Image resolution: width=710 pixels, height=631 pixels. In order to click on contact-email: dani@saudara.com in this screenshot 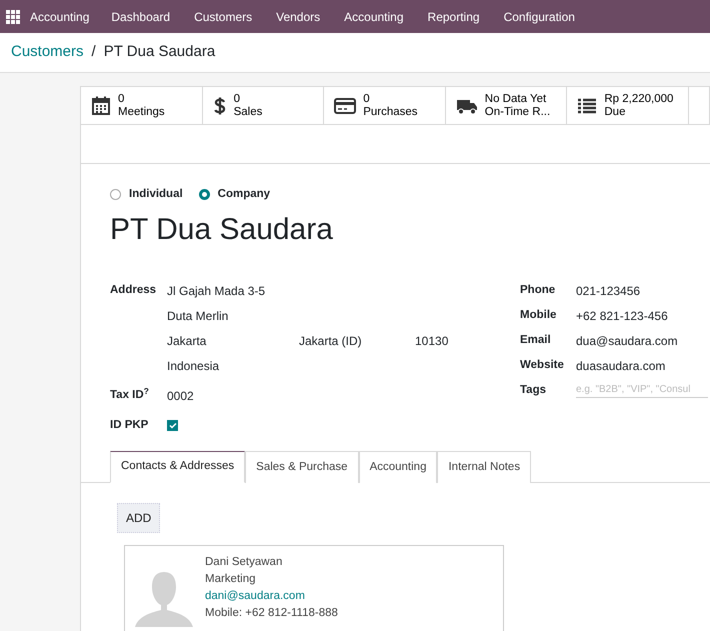, I will do `click(271, 597)`.